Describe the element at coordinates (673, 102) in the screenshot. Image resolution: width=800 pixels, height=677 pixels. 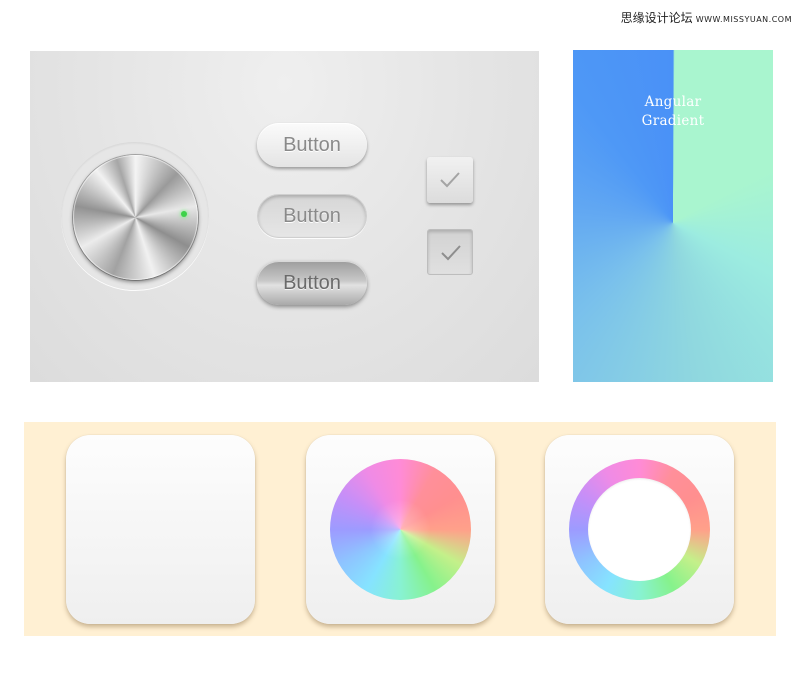
I see `title-line-1: Angular` at that location.